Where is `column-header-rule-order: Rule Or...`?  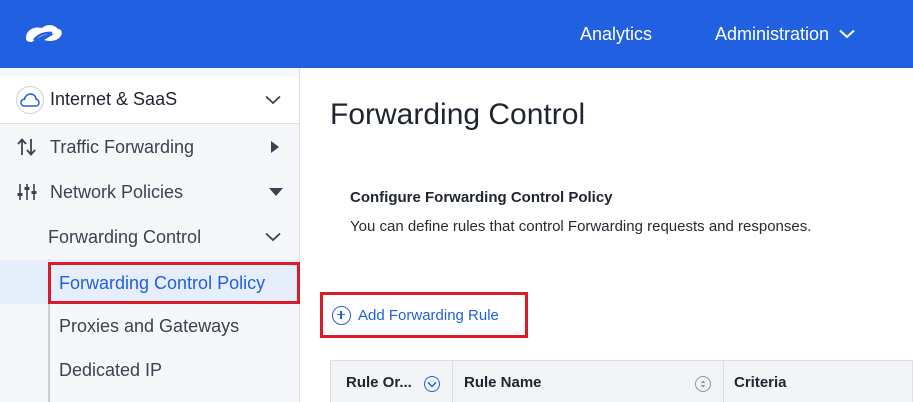 column-header-rule-order: Rule Or... is located at coordinates (392, 381).